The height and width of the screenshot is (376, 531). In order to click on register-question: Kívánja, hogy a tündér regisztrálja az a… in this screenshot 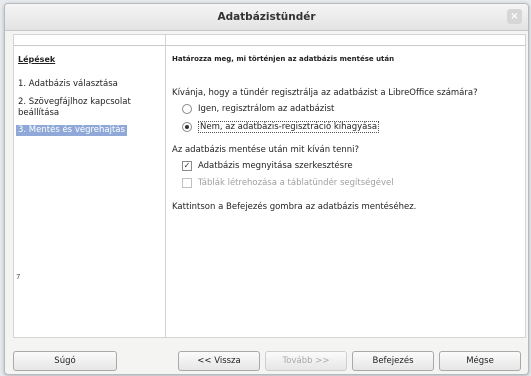, I will do `click(325, 93)`.